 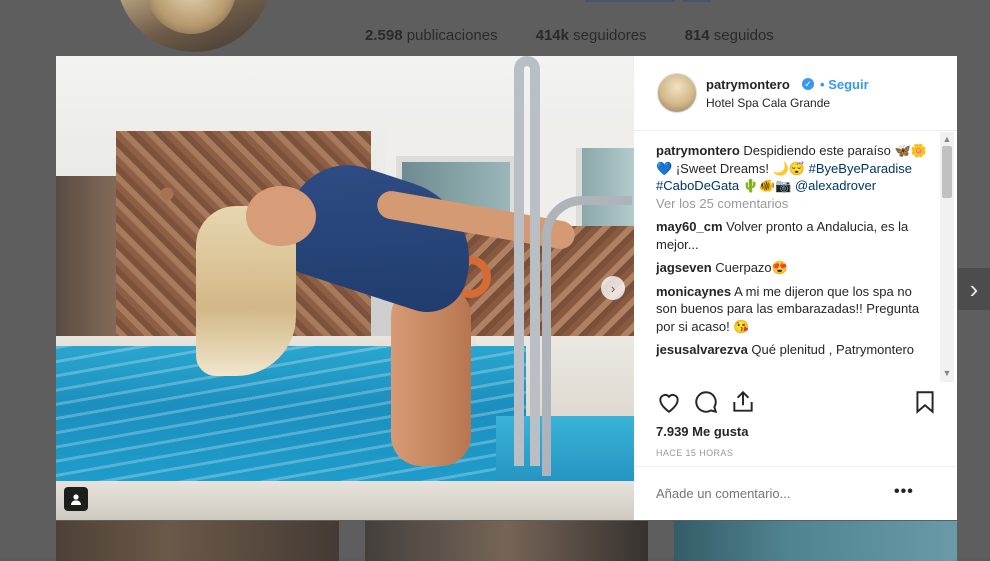 What do you see at coordinates (194, 26) in the screenshot?
I see `profile-avatar` at bounding box center [194, 26].